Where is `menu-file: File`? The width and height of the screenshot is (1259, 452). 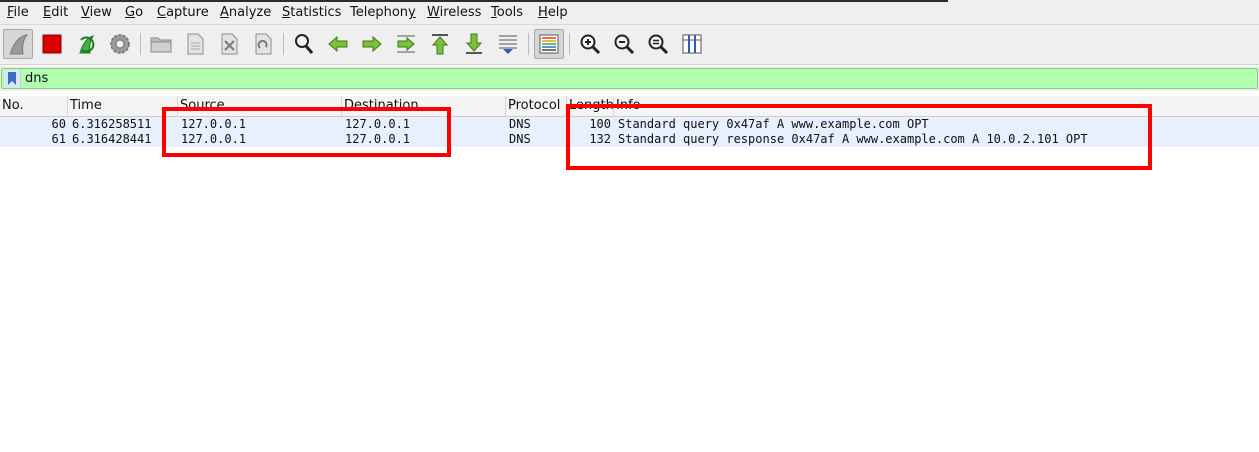
menu-file: File is located at coordinates (18, 12).